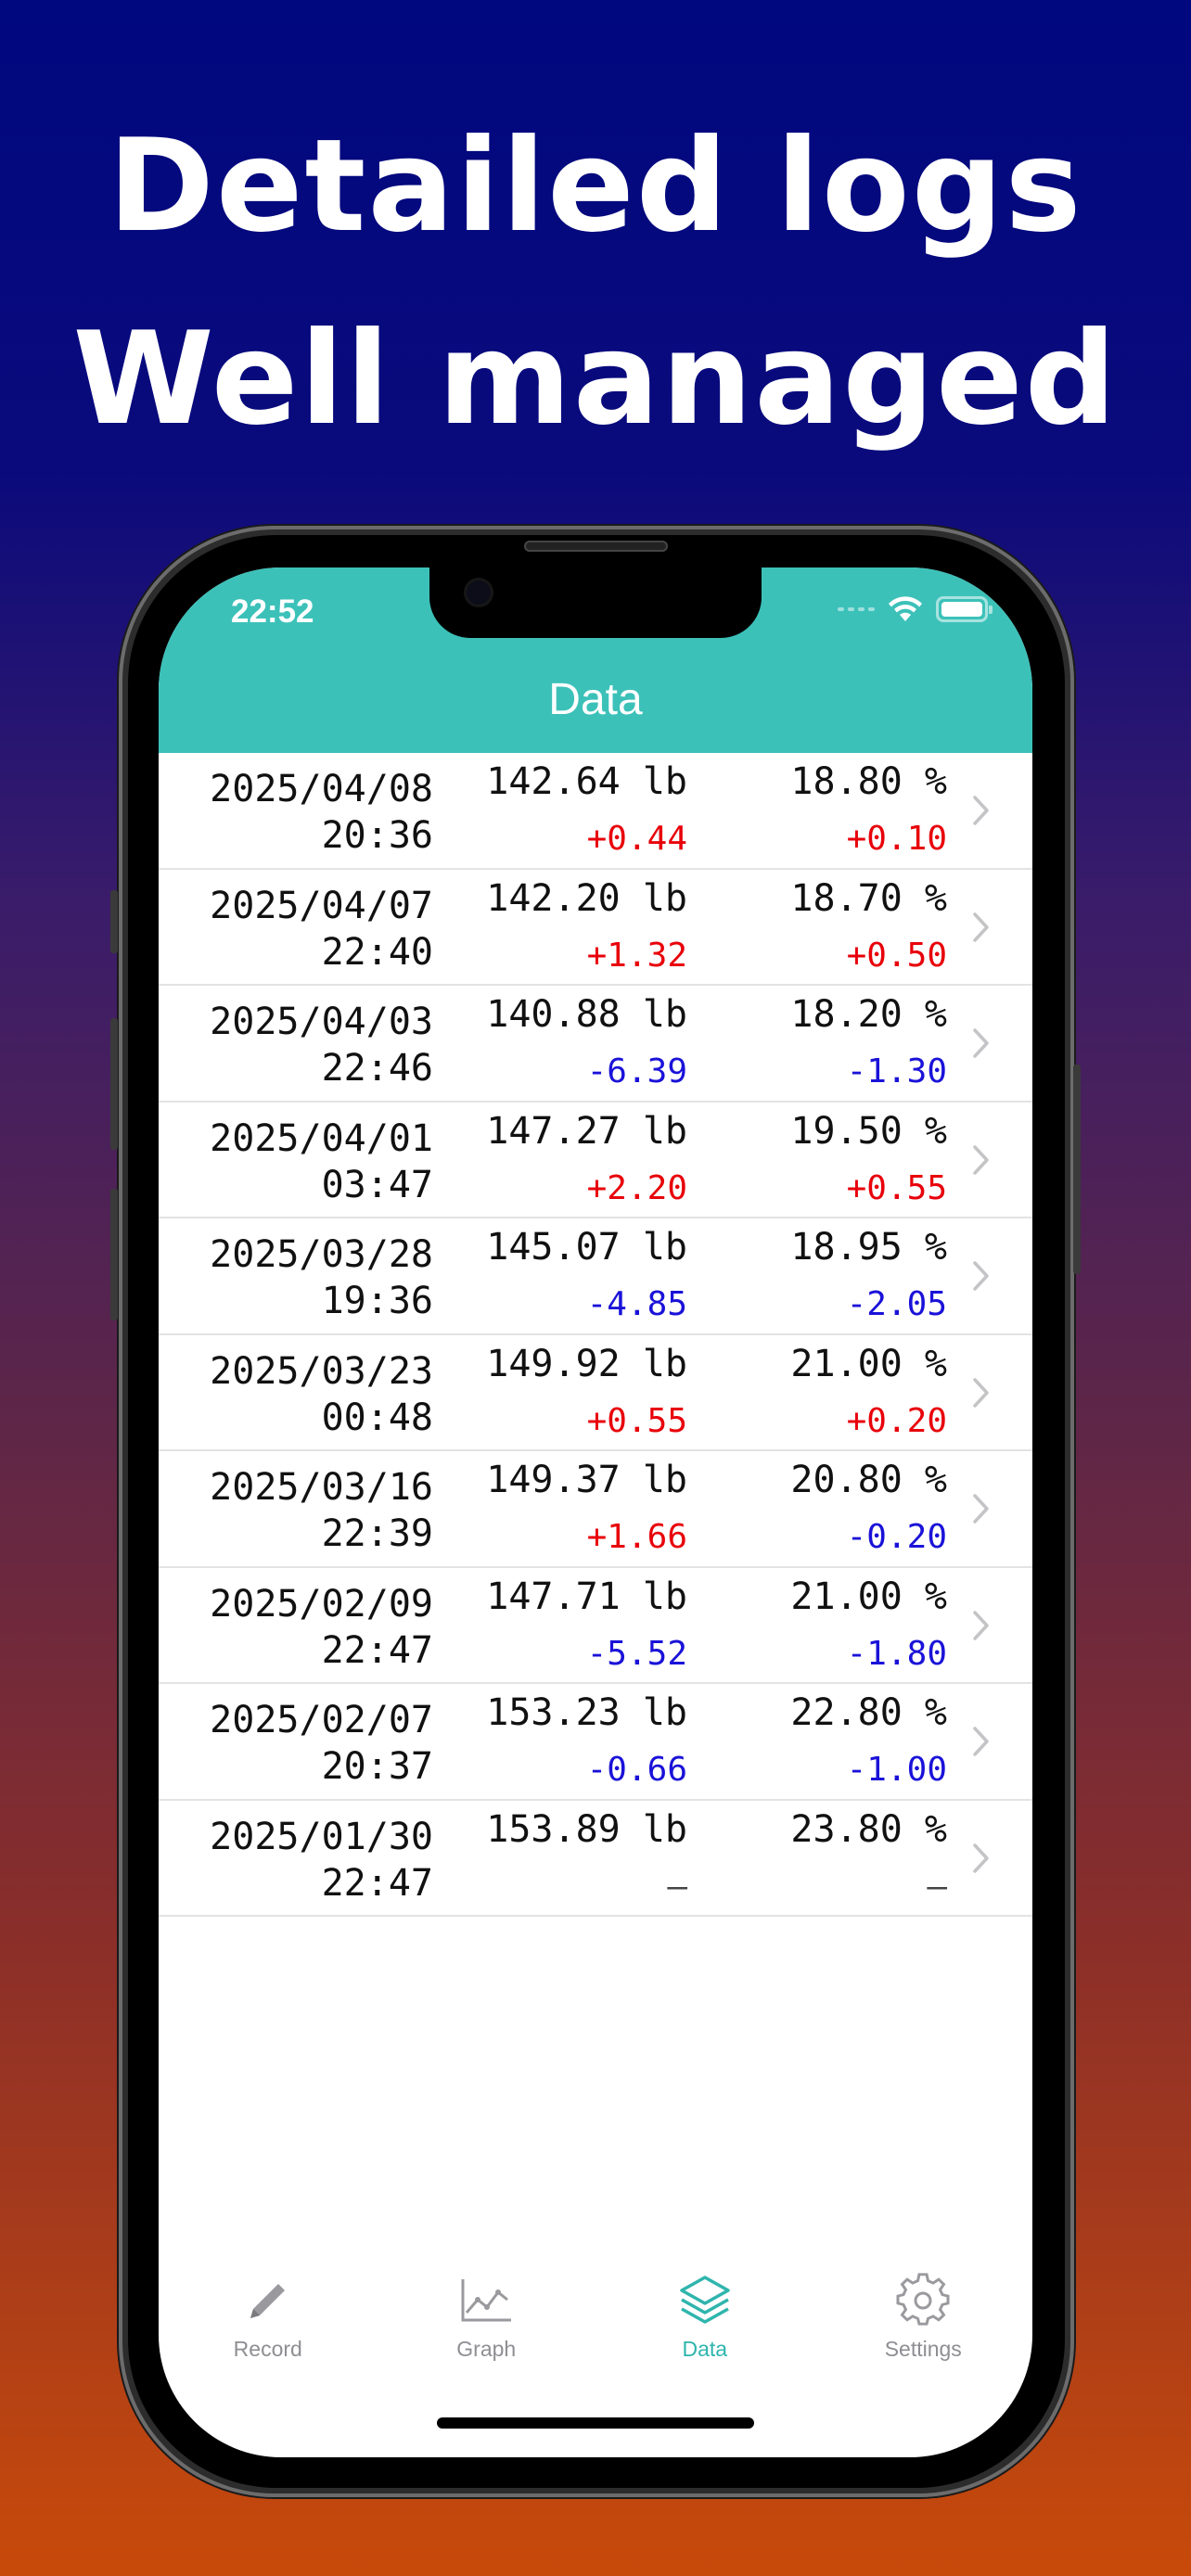 The width and height of the screenshot is (1191, 2576). What do you see at coordinates (705, 2320) in the screenshot?
I see `tab-data: Data` at bounding box center [705, 2320].